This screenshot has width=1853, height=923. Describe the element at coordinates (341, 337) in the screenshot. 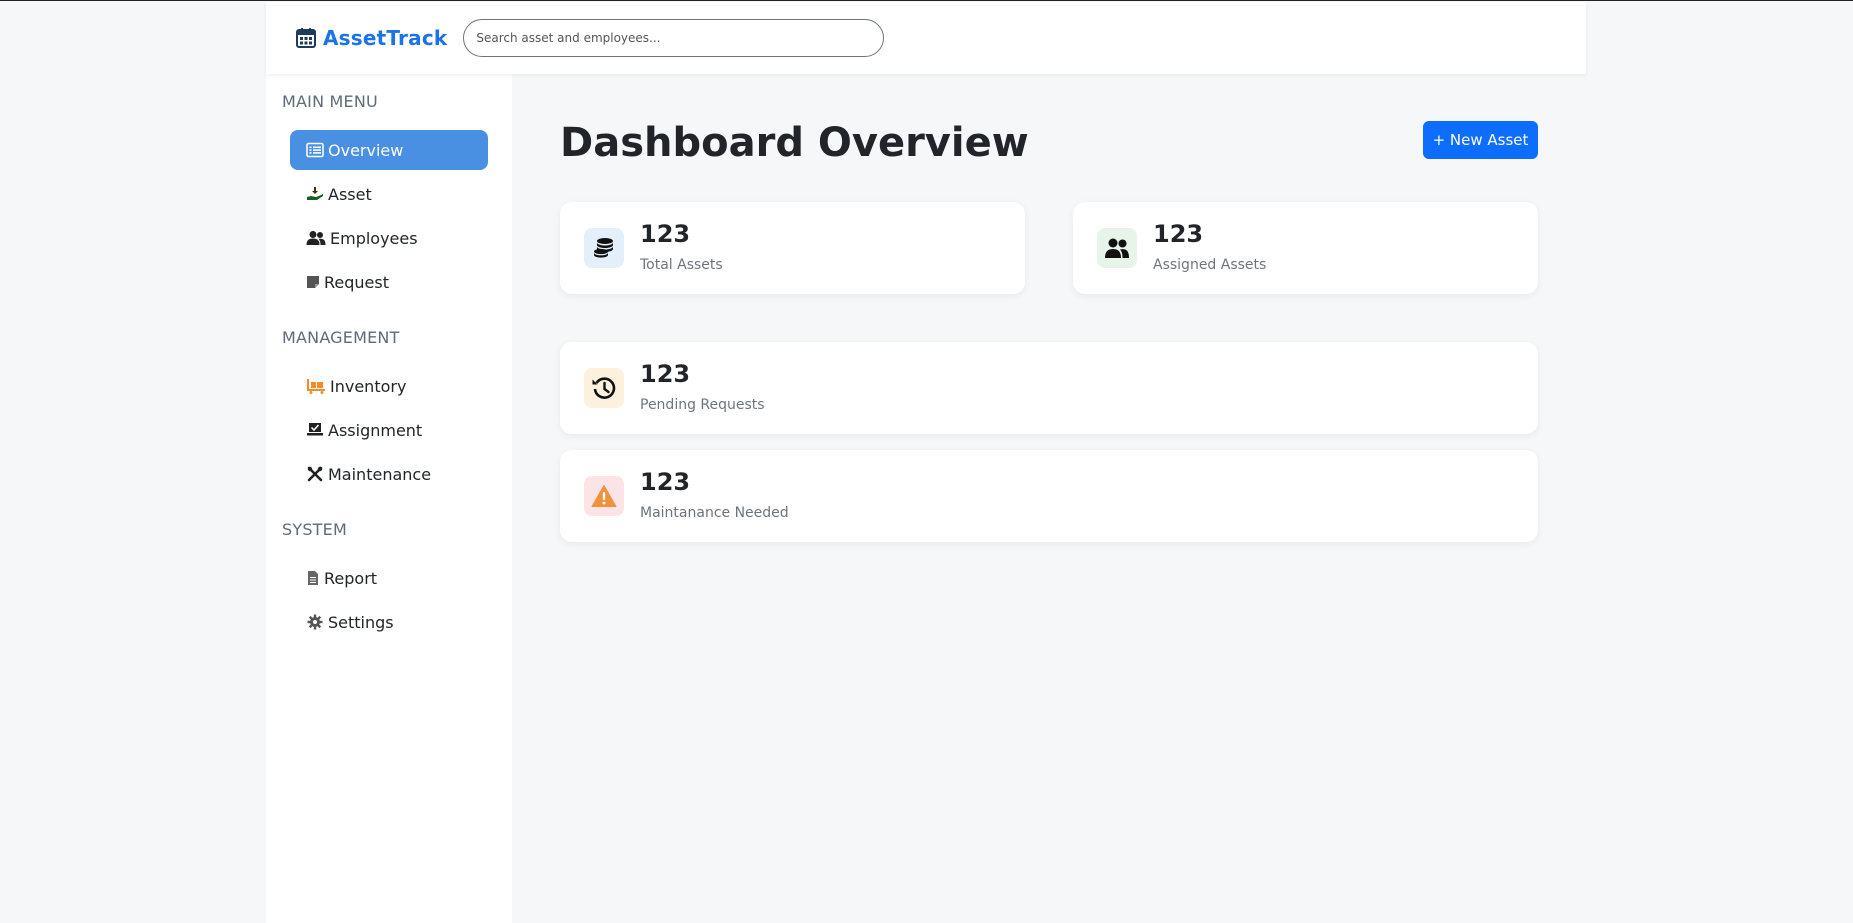

I see `section-title-management: MANAGEMENT` at that location.